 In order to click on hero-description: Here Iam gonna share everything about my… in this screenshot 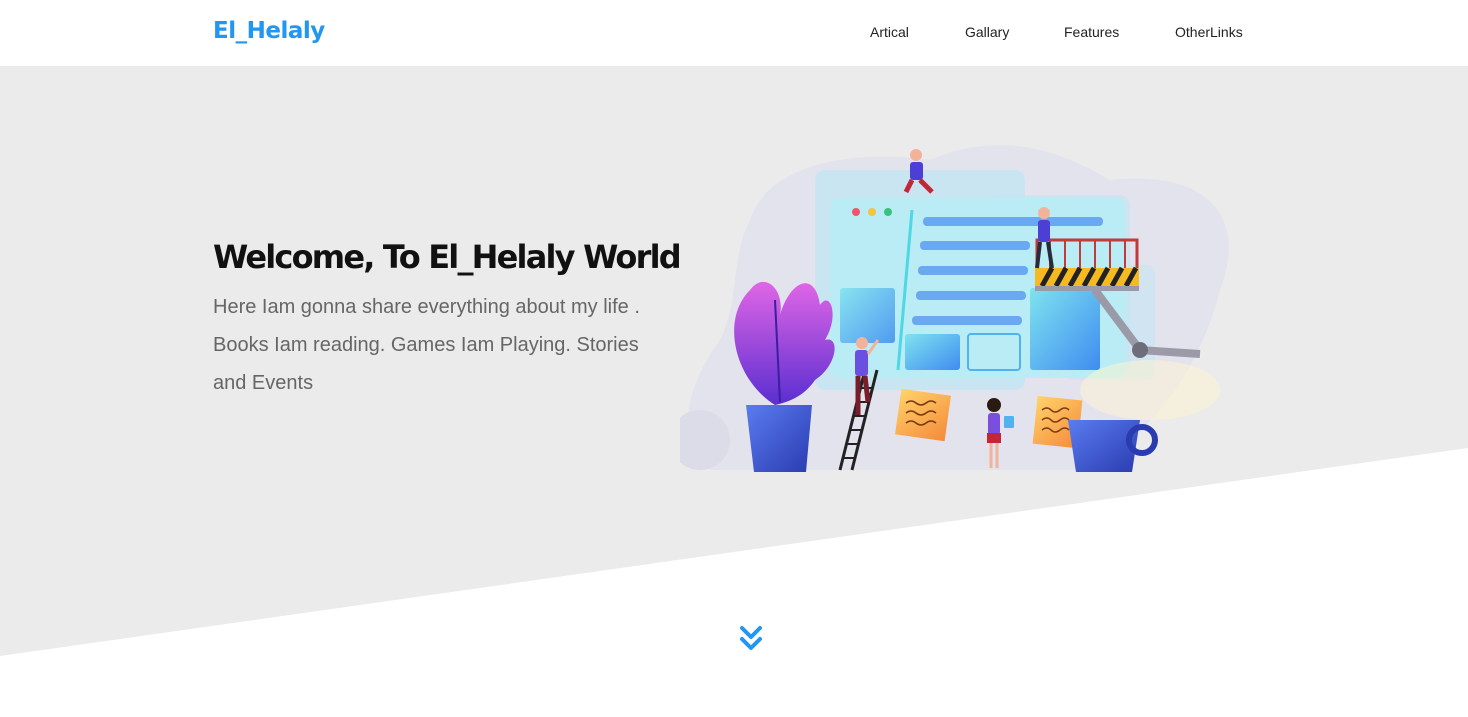, I will do `click(426, 345)`.